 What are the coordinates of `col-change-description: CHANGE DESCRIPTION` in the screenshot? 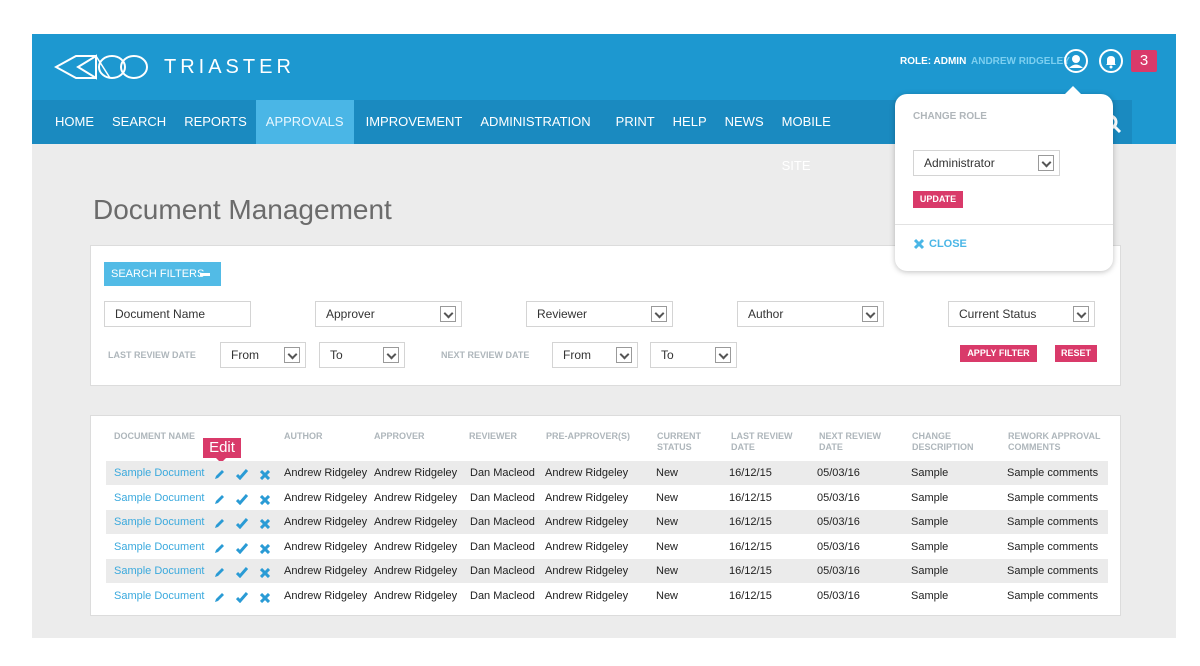 It's located at (943, 442).